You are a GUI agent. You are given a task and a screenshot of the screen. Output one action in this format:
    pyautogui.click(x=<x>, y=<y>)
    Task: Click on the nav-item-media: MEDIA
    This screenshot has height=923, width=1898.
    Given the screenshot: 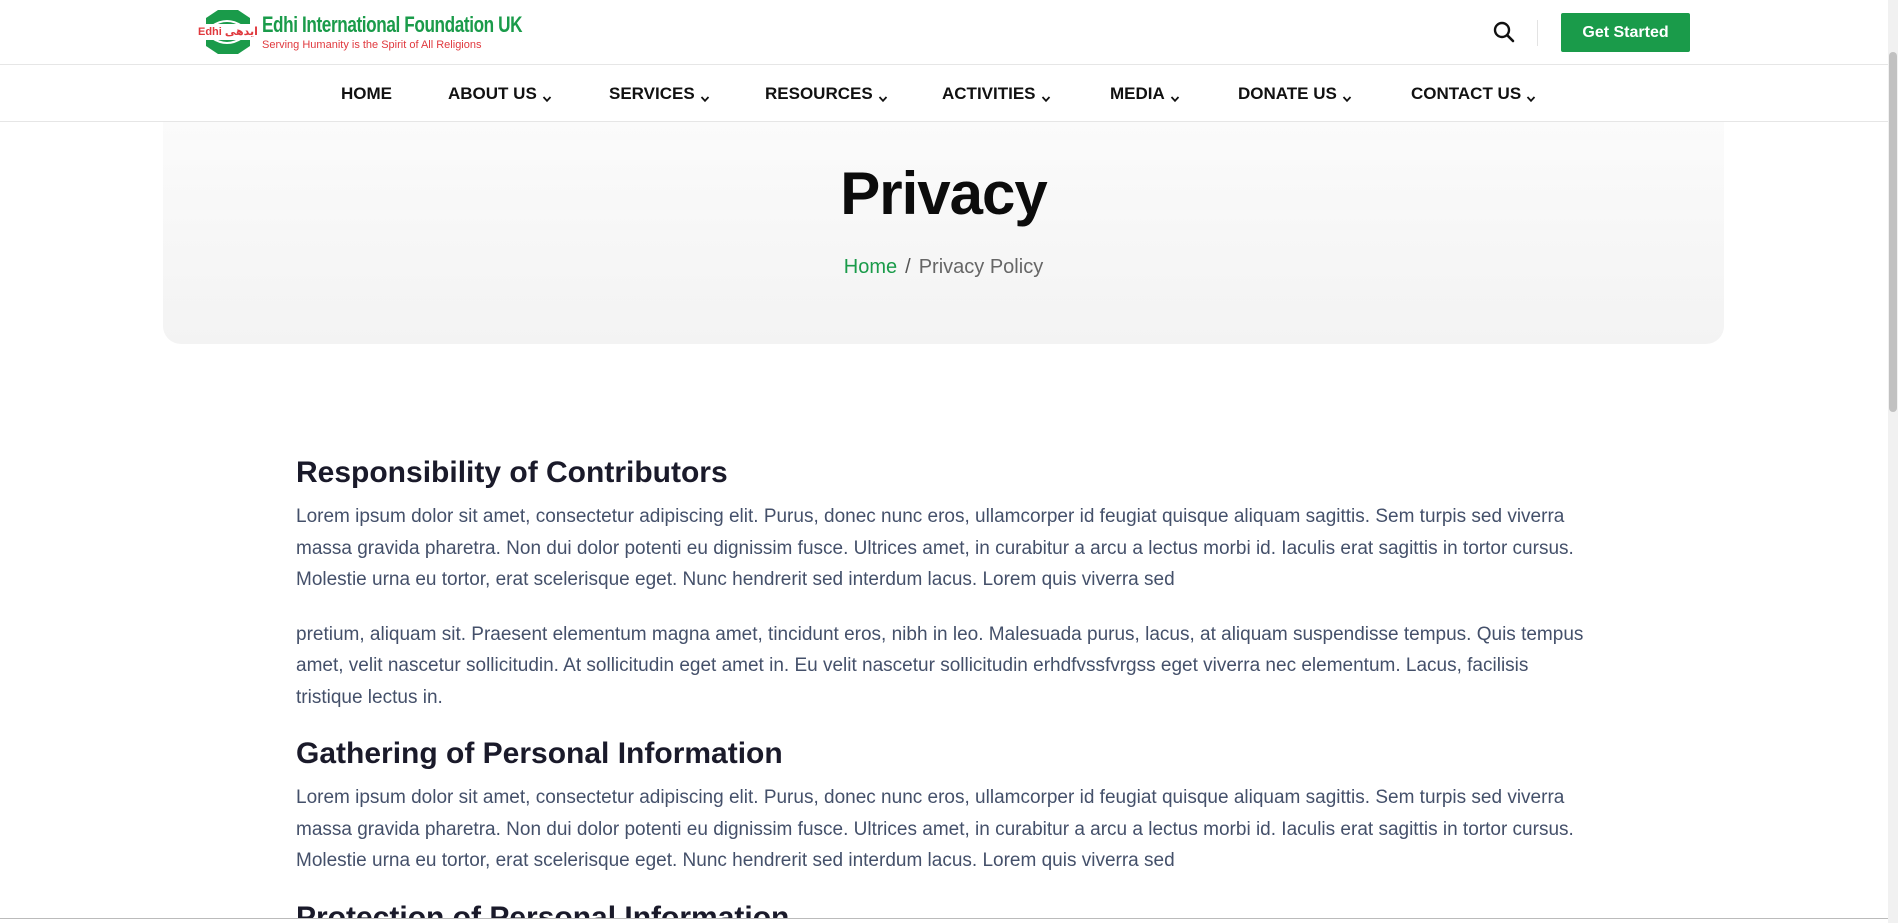 What is the action you would take?
    pyautogui.click(x=1145, y=93)
    